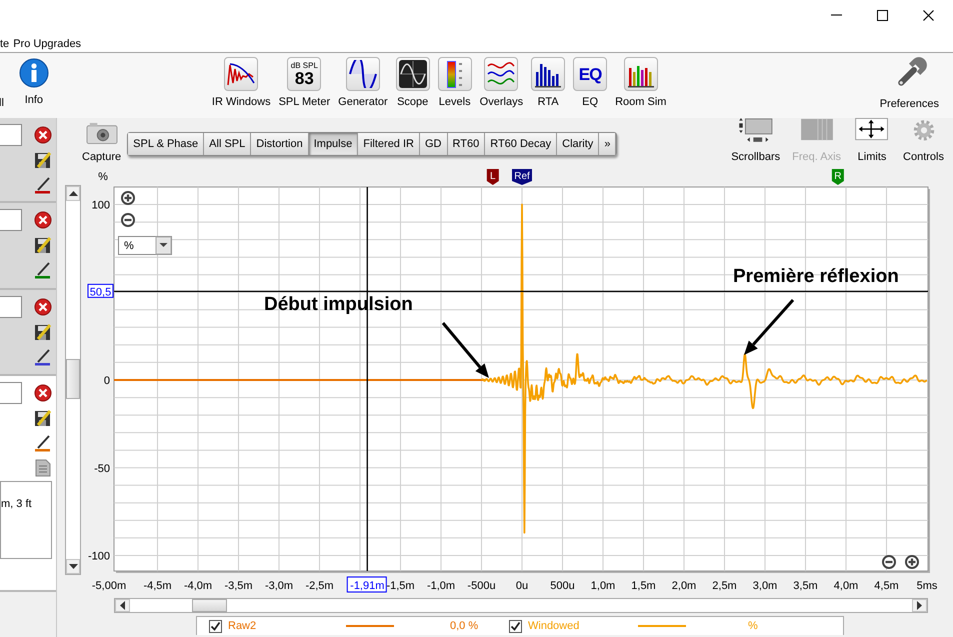  Describe the element at coordinates (7, 44) in the screenshot. I see `menu-item: te` at that location.